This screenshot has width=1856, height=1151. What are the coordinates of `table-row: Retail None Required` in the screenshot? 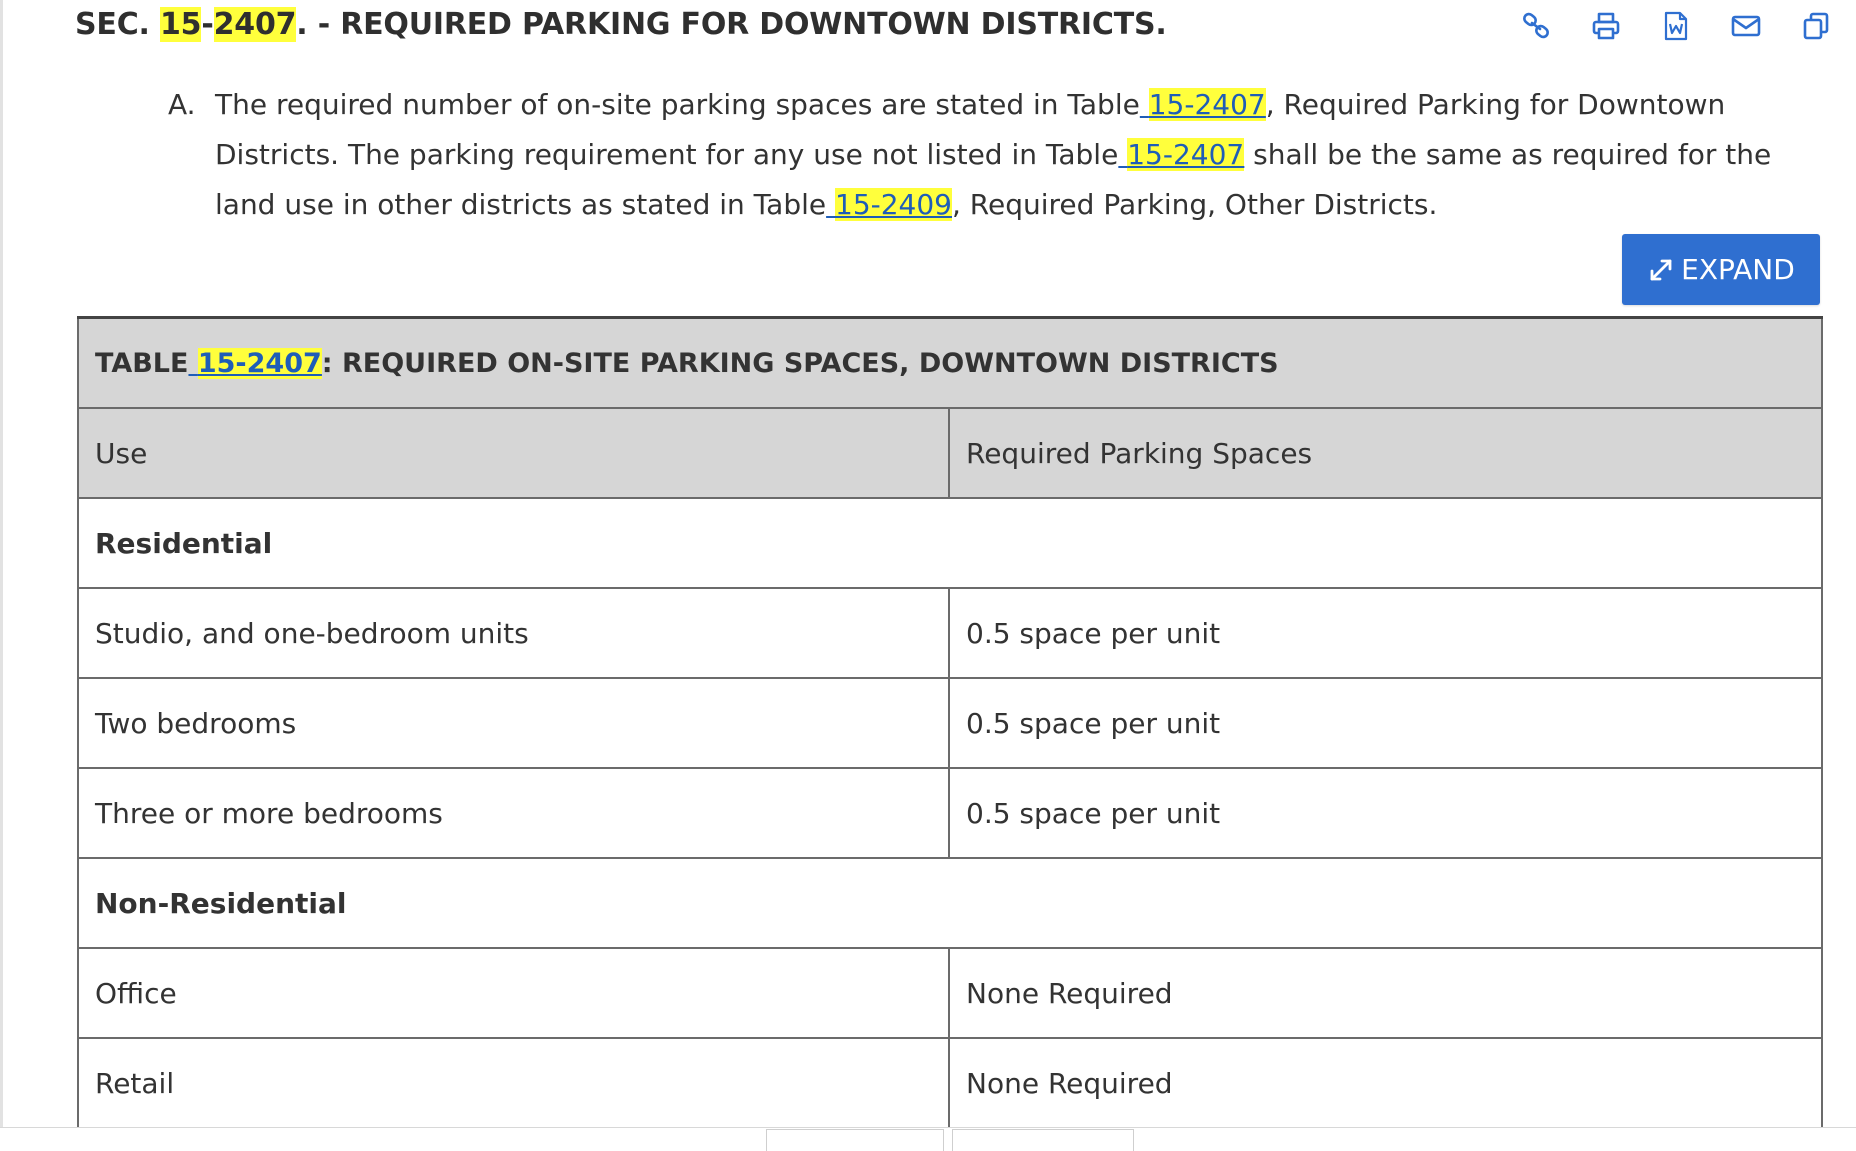 It's located at (950, 1083).